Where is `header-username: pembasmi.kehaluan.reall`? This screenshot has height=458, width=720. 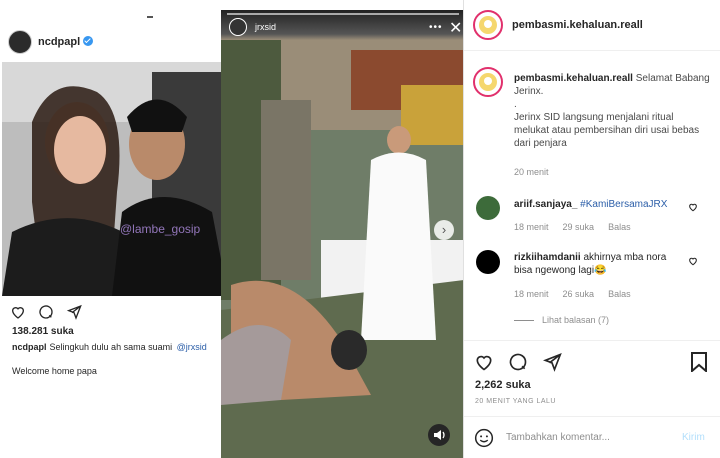
header-username: pembasmi.kehaluan.reall is located at coordinates (577, 25).